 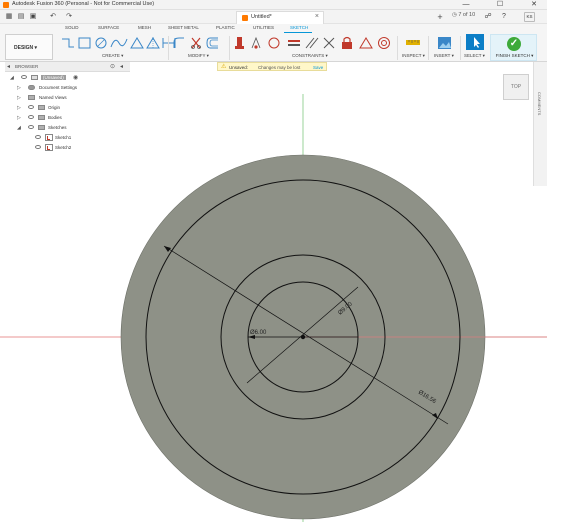 I want to click on lock-icon, so click(x=347, y=43).